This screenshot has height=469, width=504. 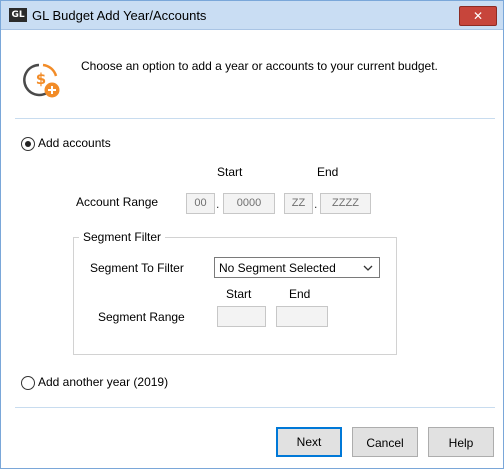 I want to click on end-account-segment1-field: ZZ, so click(x=298, y=203).